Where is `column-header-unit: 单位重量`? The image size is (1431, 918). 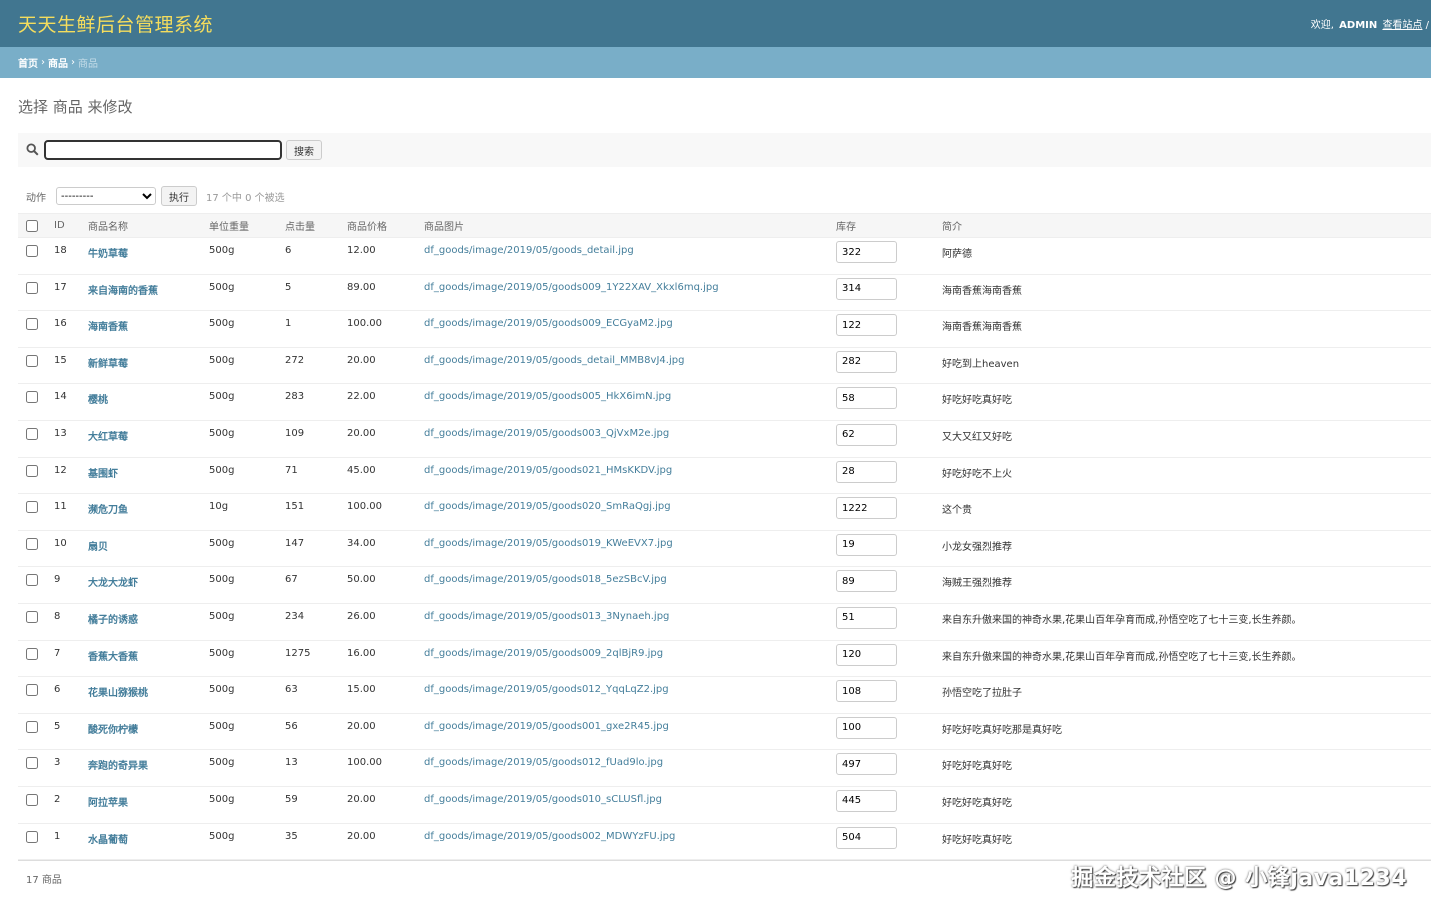 column-header-unit: 单位重量 is located at coordinates (239, 225).